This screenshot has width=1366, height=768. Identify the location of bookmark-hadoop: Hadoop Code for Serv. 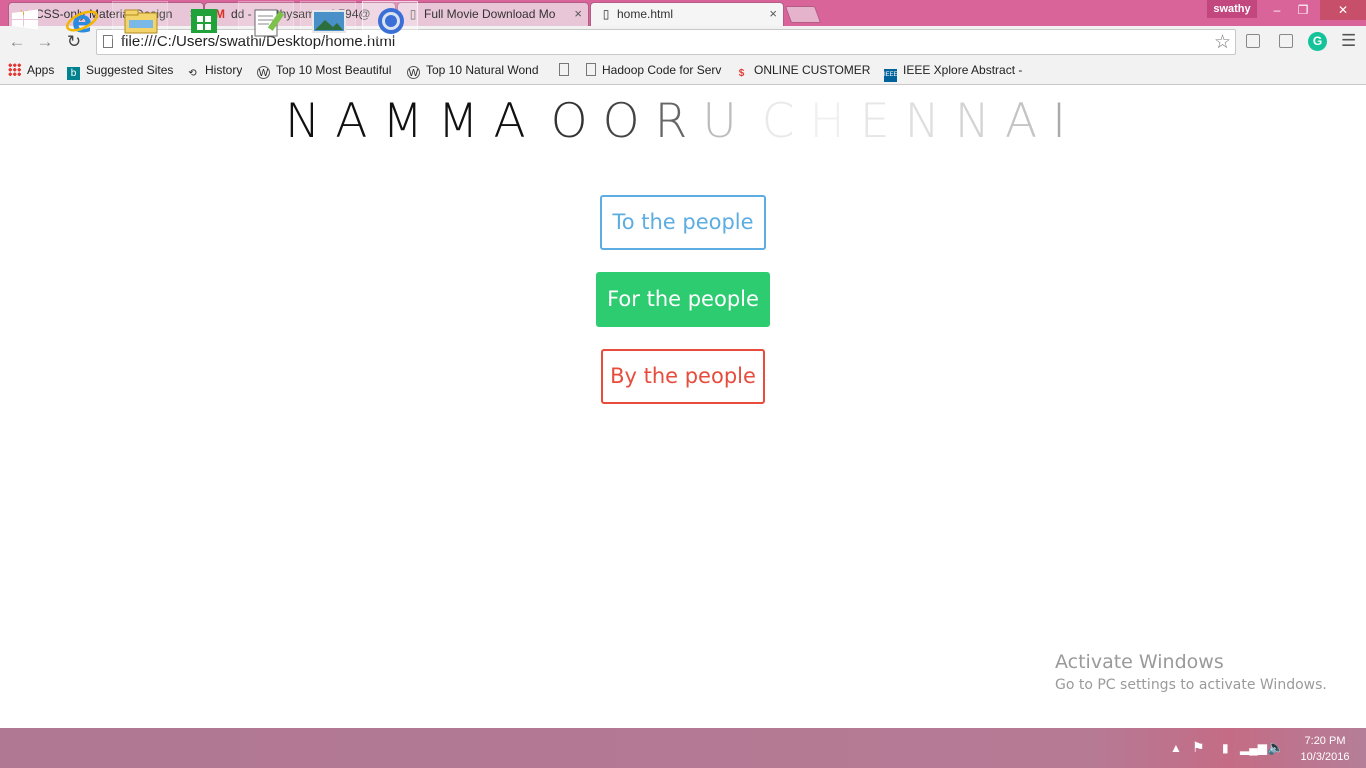
(654, 70).